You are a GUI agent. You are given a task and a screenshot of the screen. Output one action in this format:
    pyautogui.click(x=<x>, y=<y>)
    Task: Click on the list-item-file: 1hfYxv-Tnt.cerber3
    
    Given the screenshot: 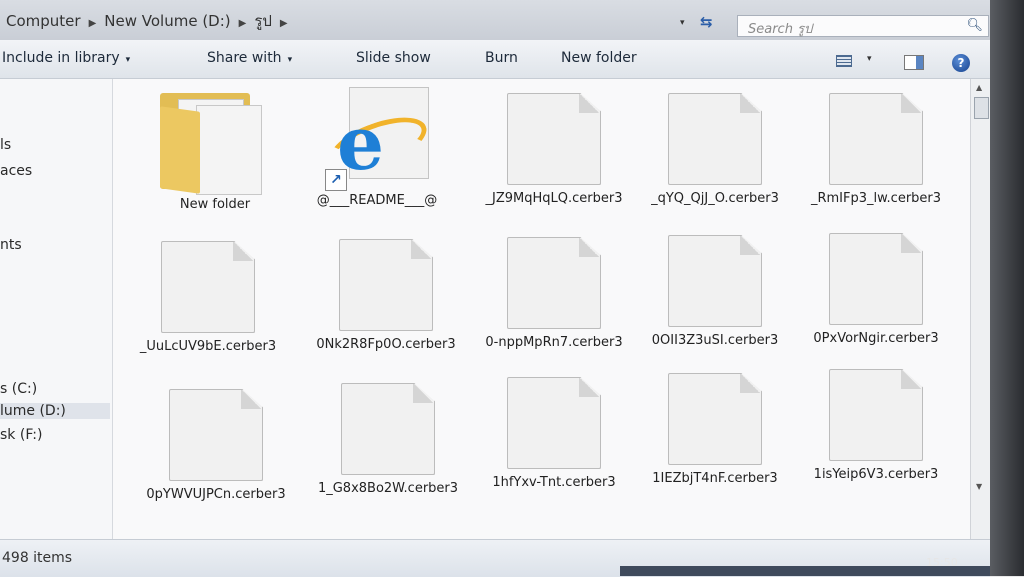 What is the action you would take?
    pyautogui.click(x=554, y=434)
    